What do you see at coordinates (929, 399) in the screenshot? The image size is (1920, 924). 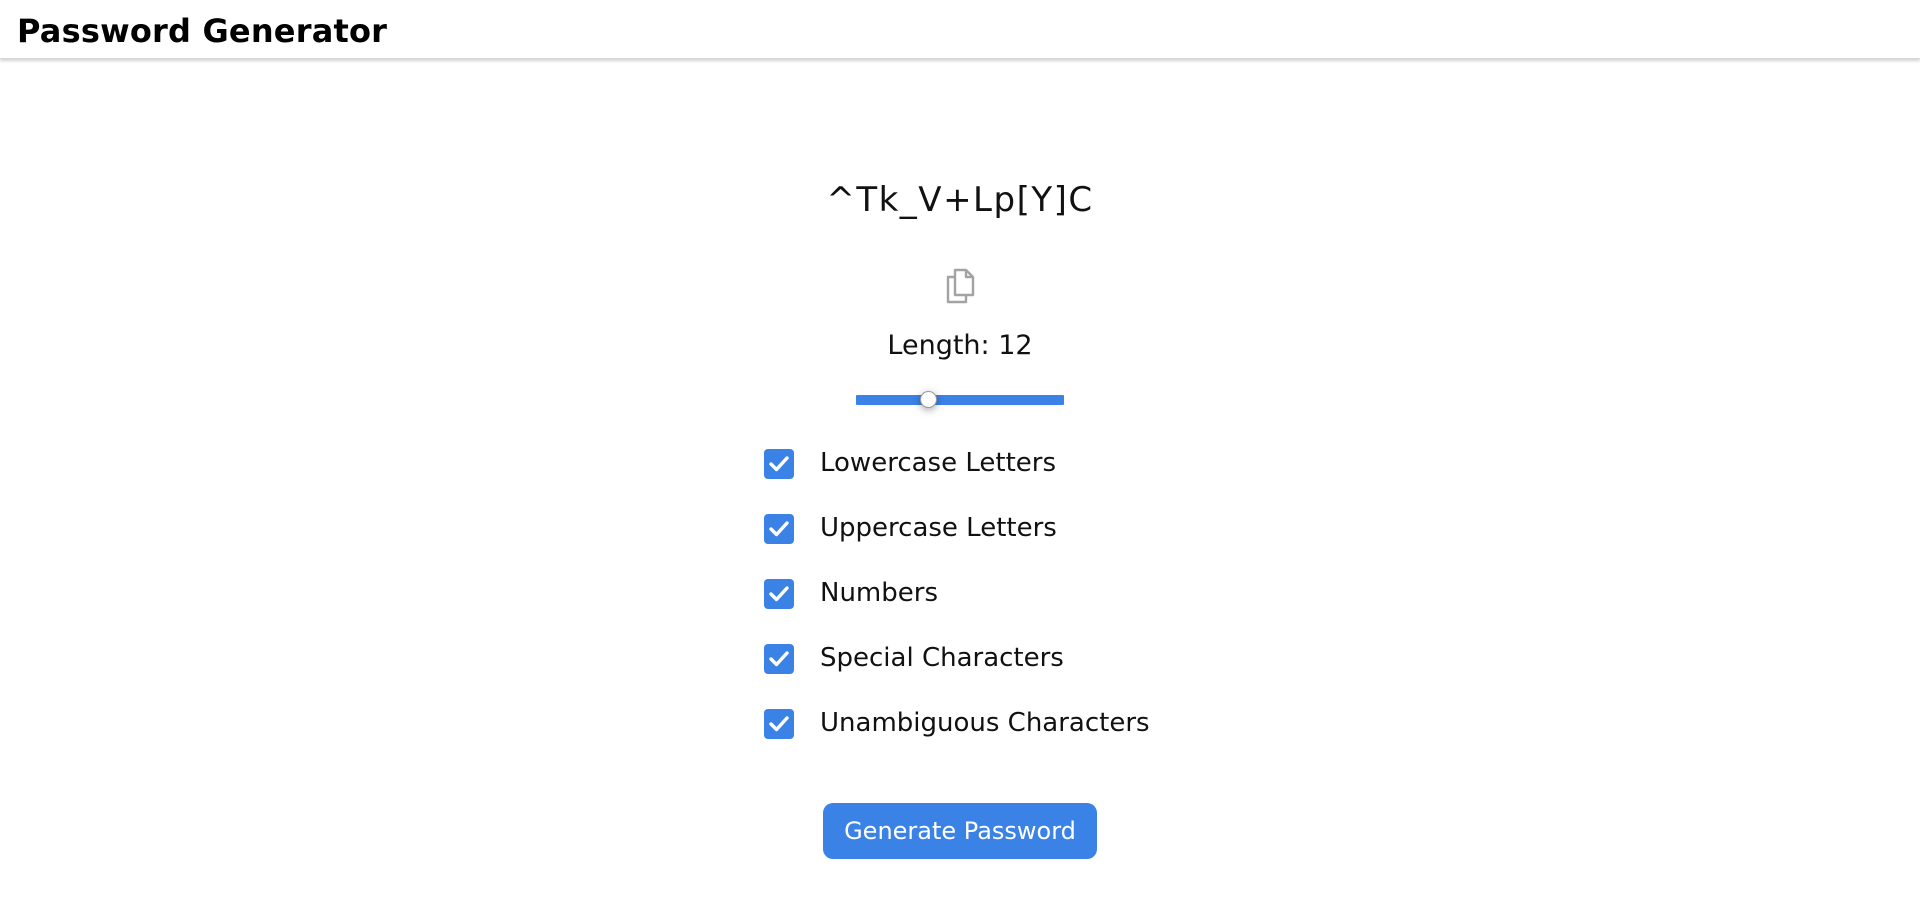 I see `slider-thumb` at bounding box center [929, 399].